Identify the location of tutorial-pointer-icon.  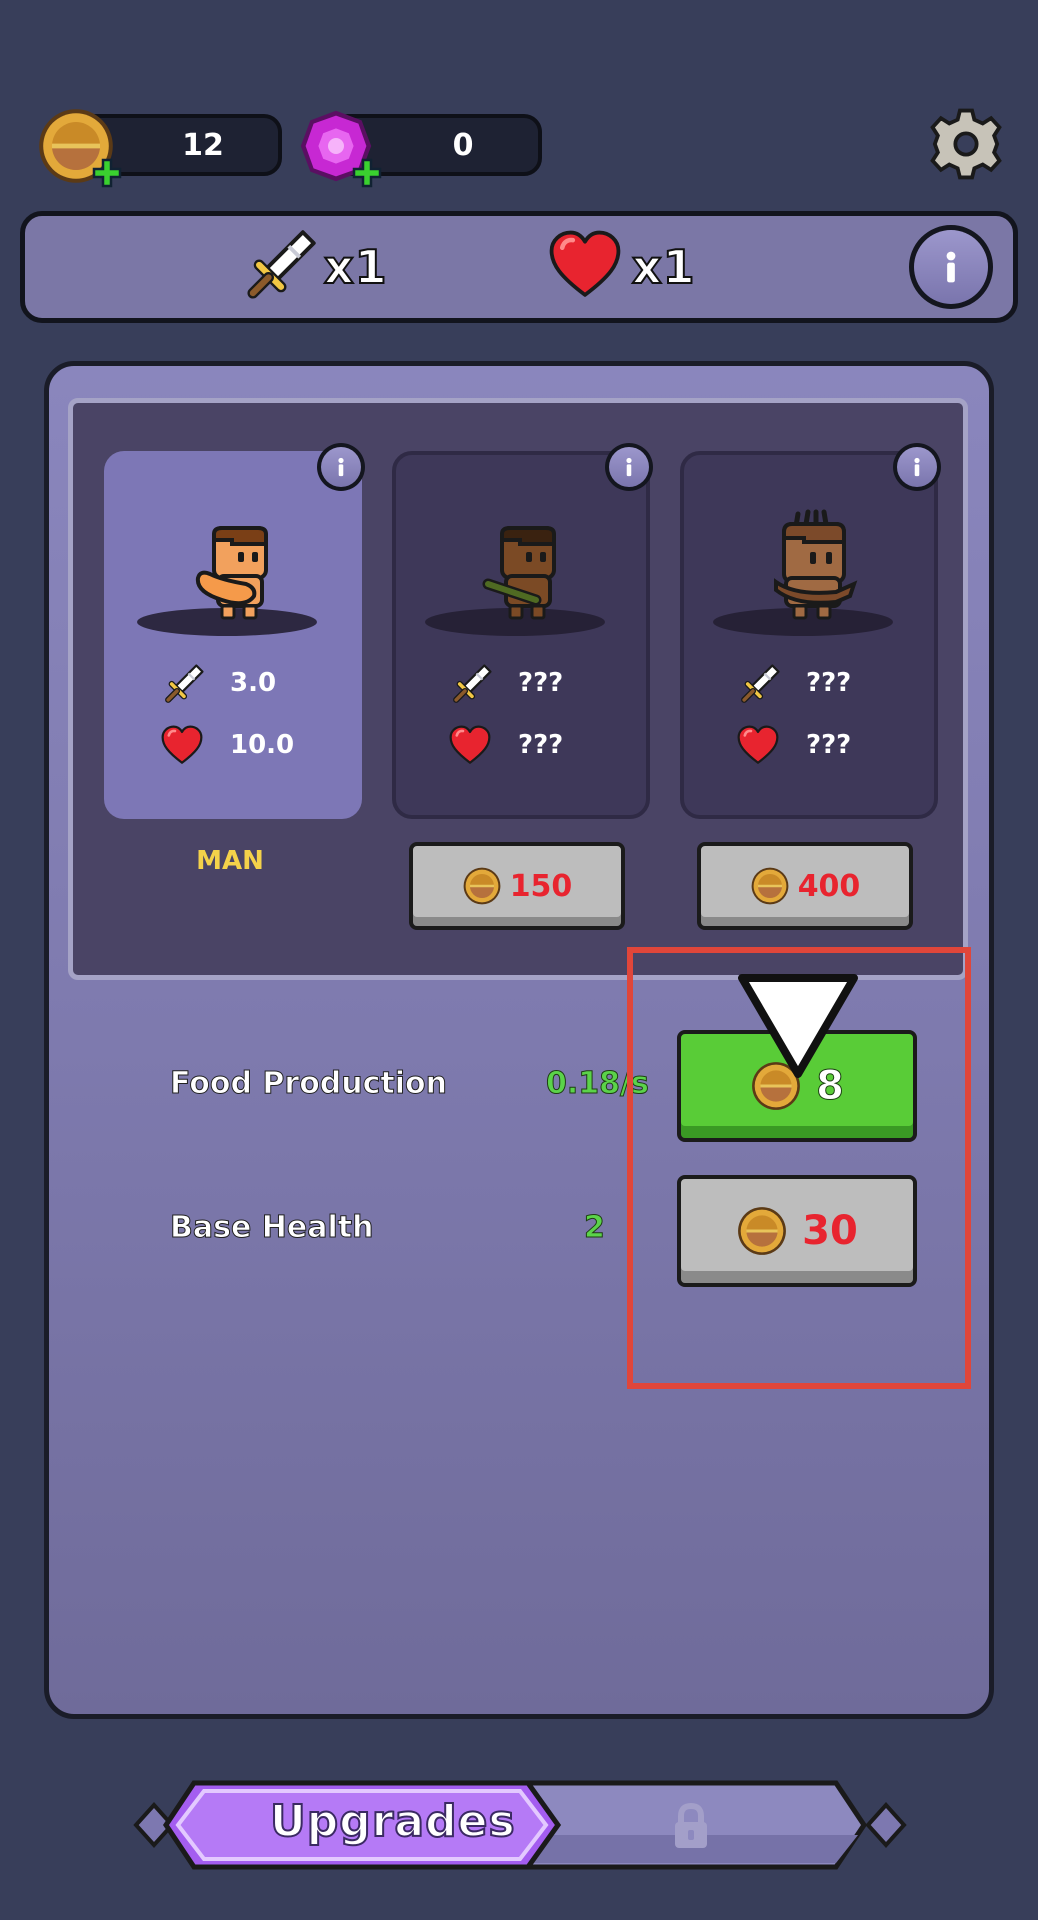
(798, 1026).